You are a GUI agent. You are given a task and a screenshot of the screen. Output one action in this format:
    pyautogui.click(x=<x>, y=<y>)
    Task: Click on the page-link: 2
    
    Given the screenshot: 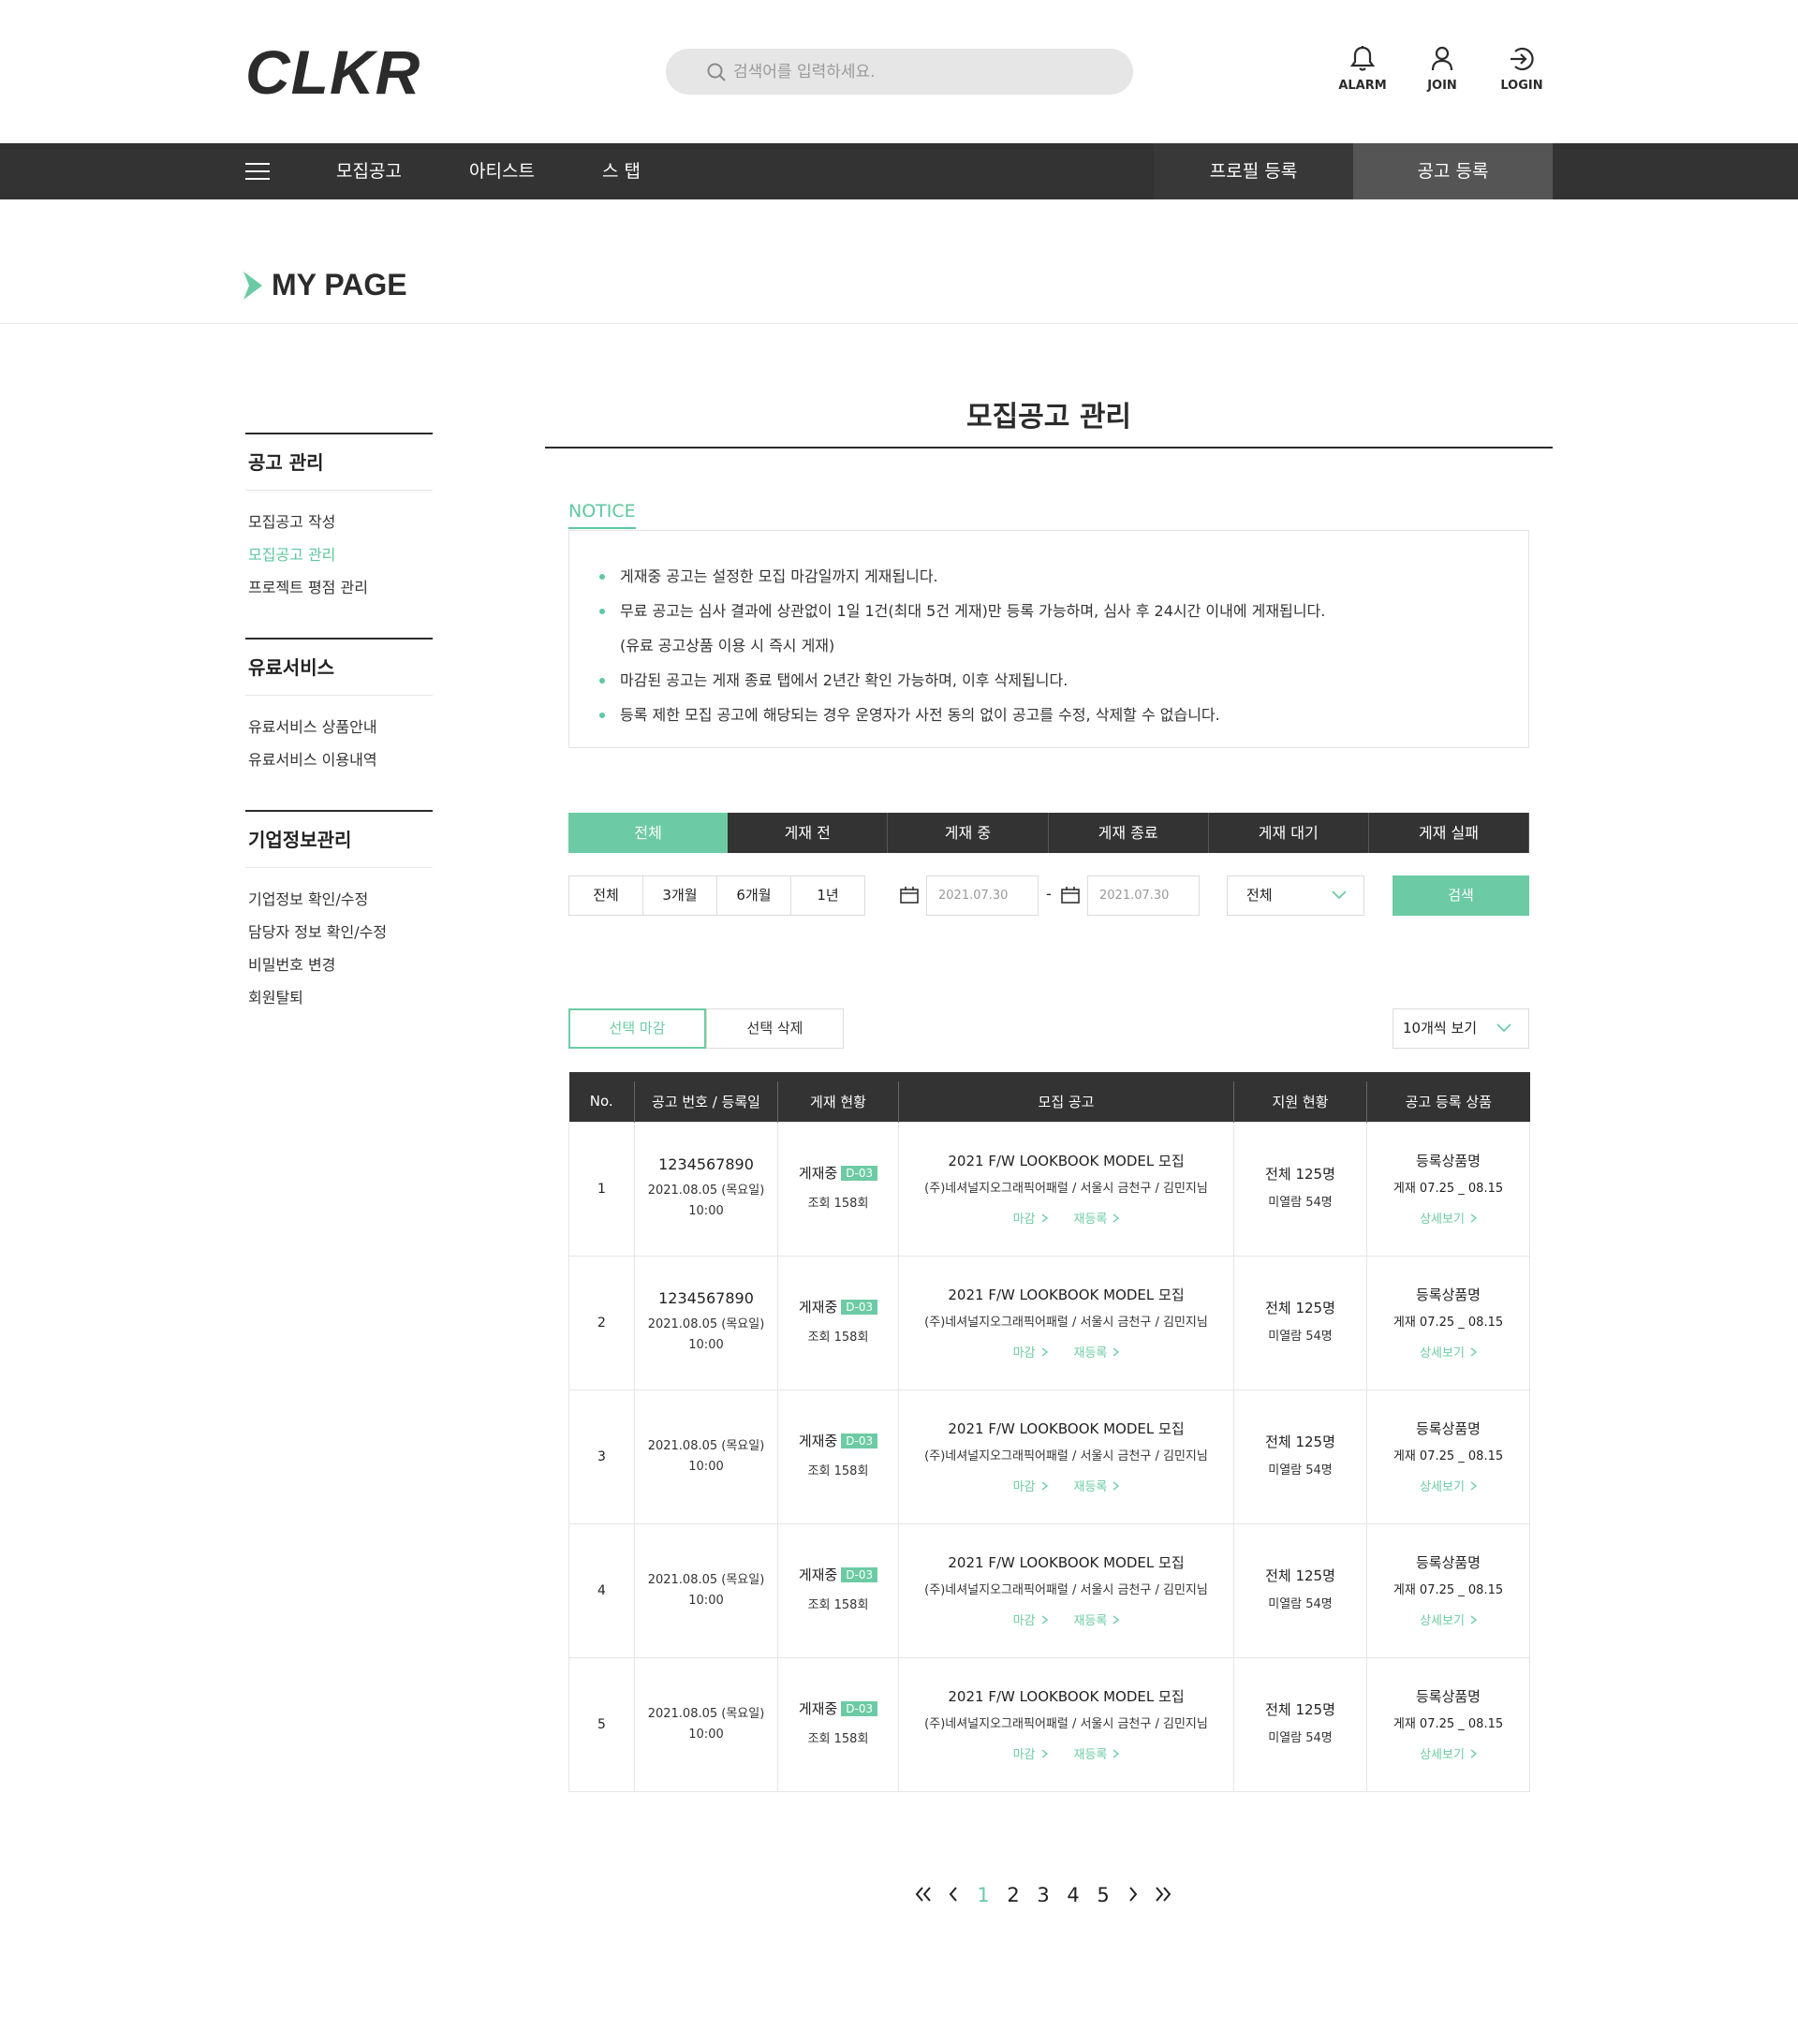 What is the action you would take?
    pyautogui.click(x=1013, y=1895)
    